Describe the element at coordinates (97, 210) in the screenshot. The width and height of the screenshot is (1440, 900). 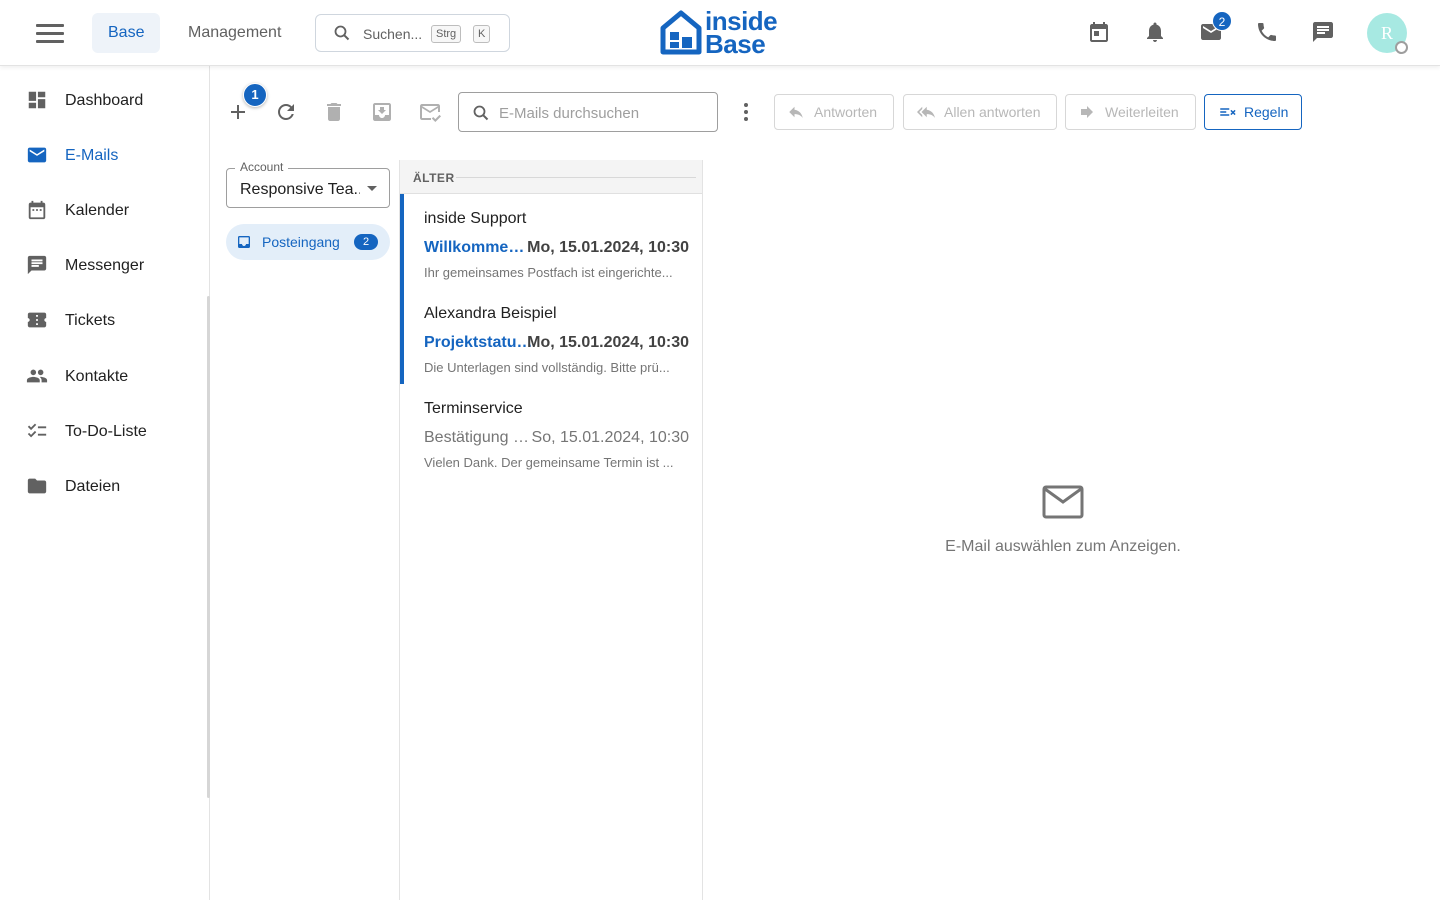
I see `sidebar-item-label: Kalender` at that location.